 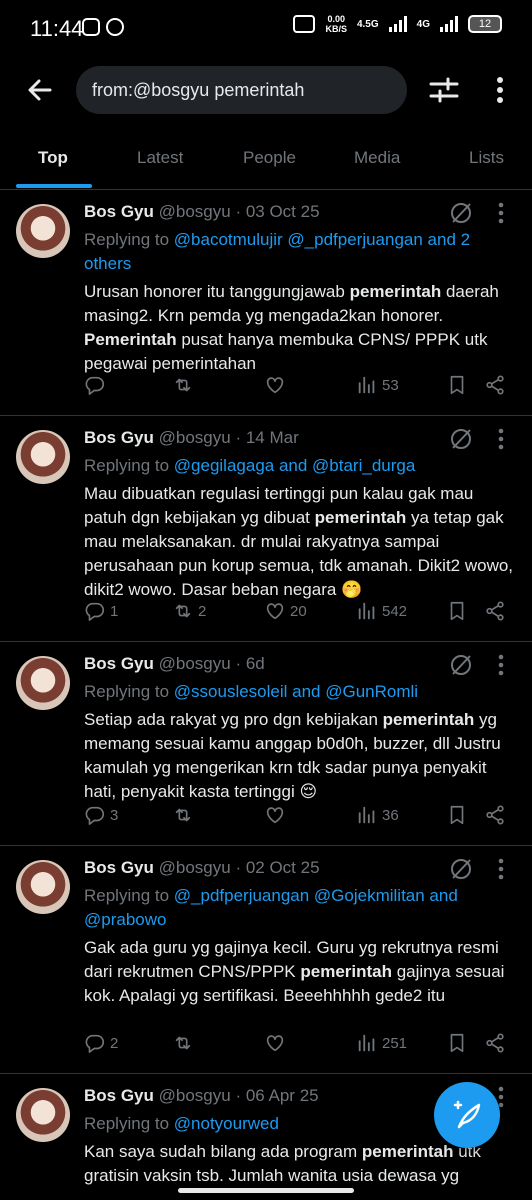 What do you see at coordinates (377, 158) in the screenshot?
I see `tab-media: Media` at bounding box center [377, 158].